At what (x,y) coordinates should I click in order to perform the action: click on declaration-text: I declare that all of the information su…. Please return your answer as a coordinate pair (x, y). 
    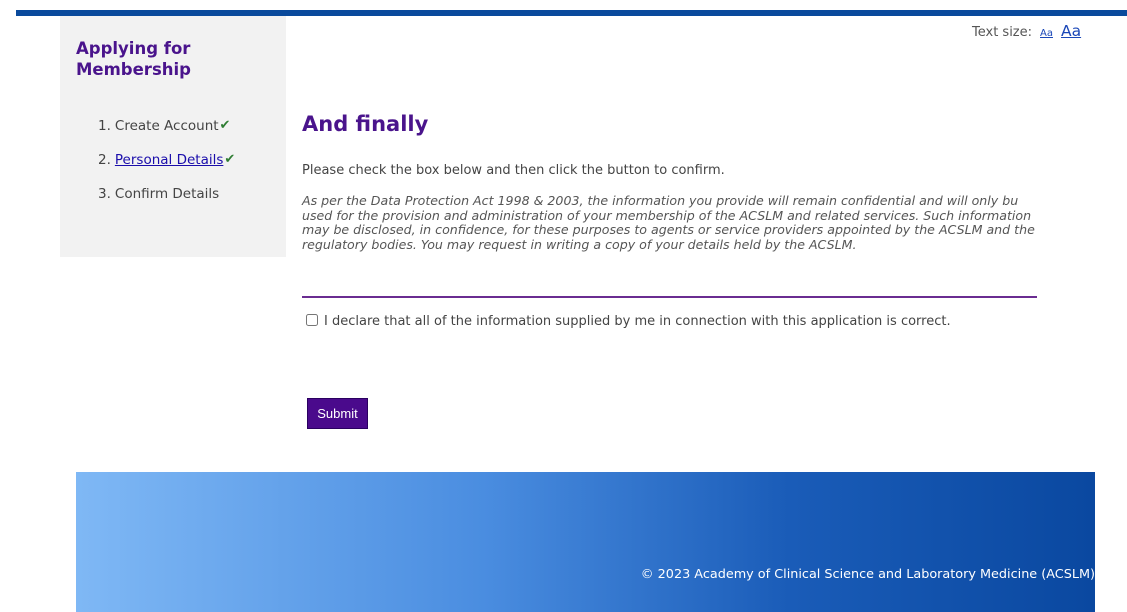
    Looking at the image, I should click on (637, 321).